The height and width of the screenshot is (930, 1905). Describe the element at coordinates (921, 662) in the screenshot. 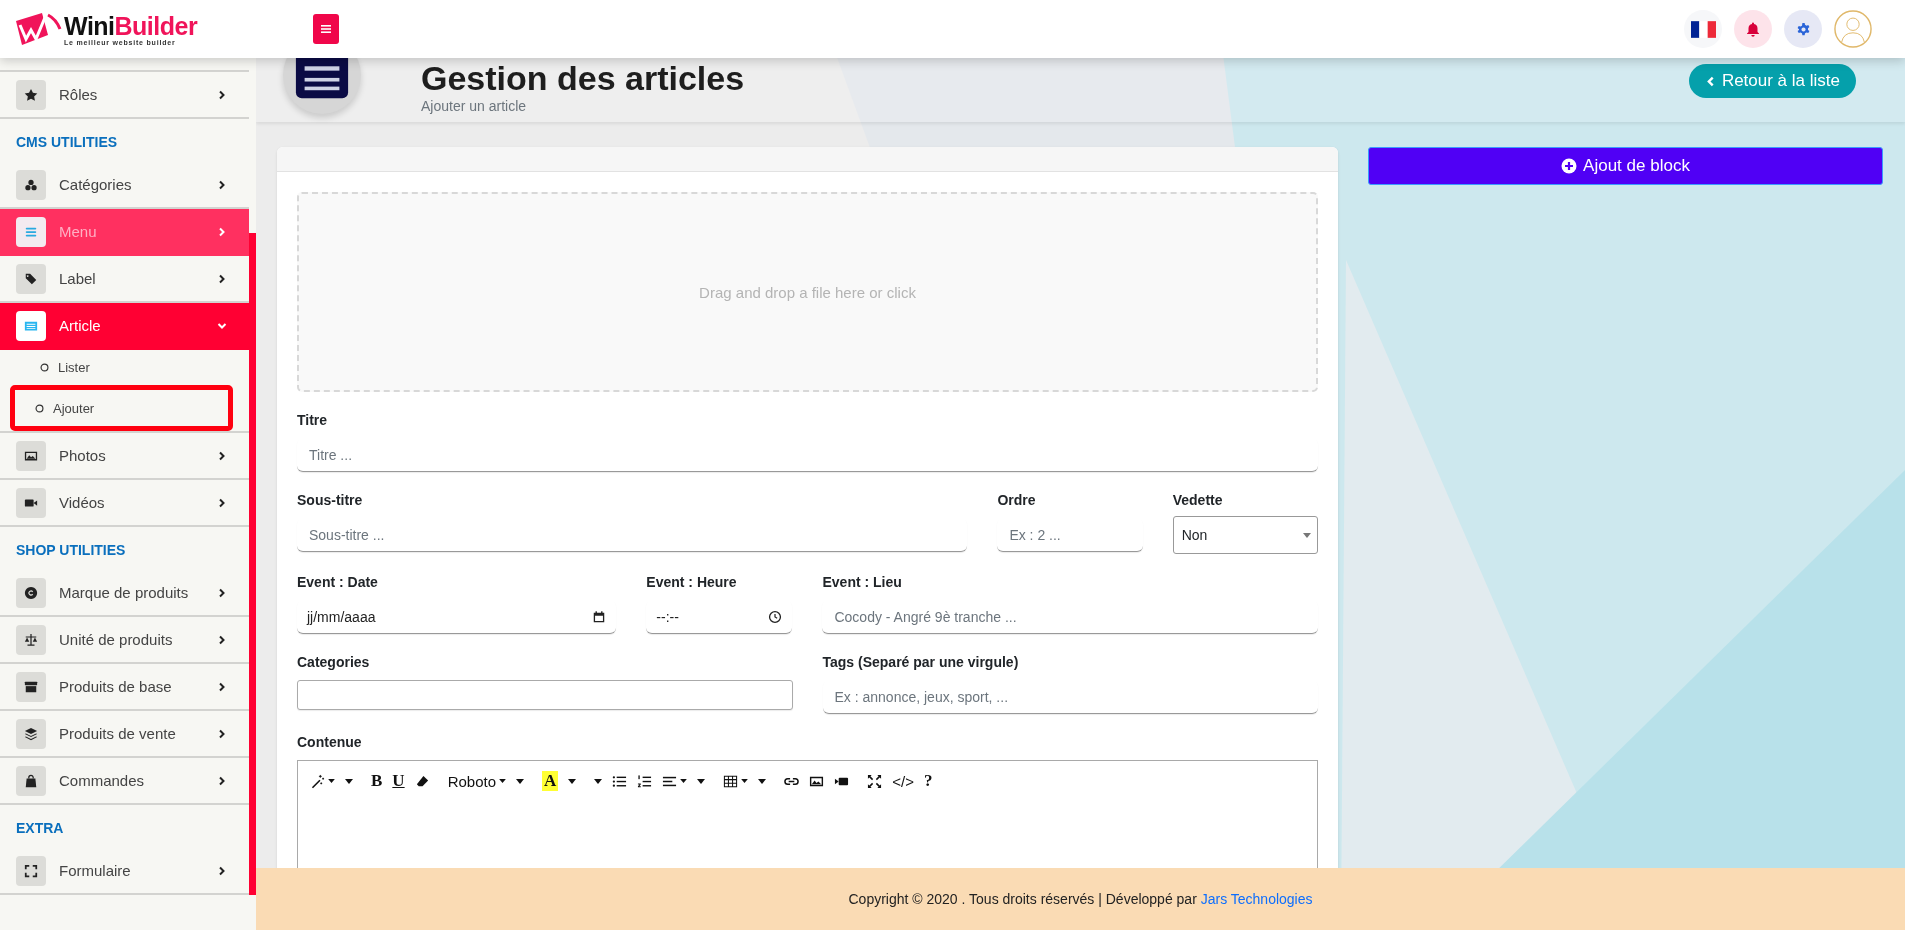

I see `field-label: Tags (Separé par une virgule)` at that location.